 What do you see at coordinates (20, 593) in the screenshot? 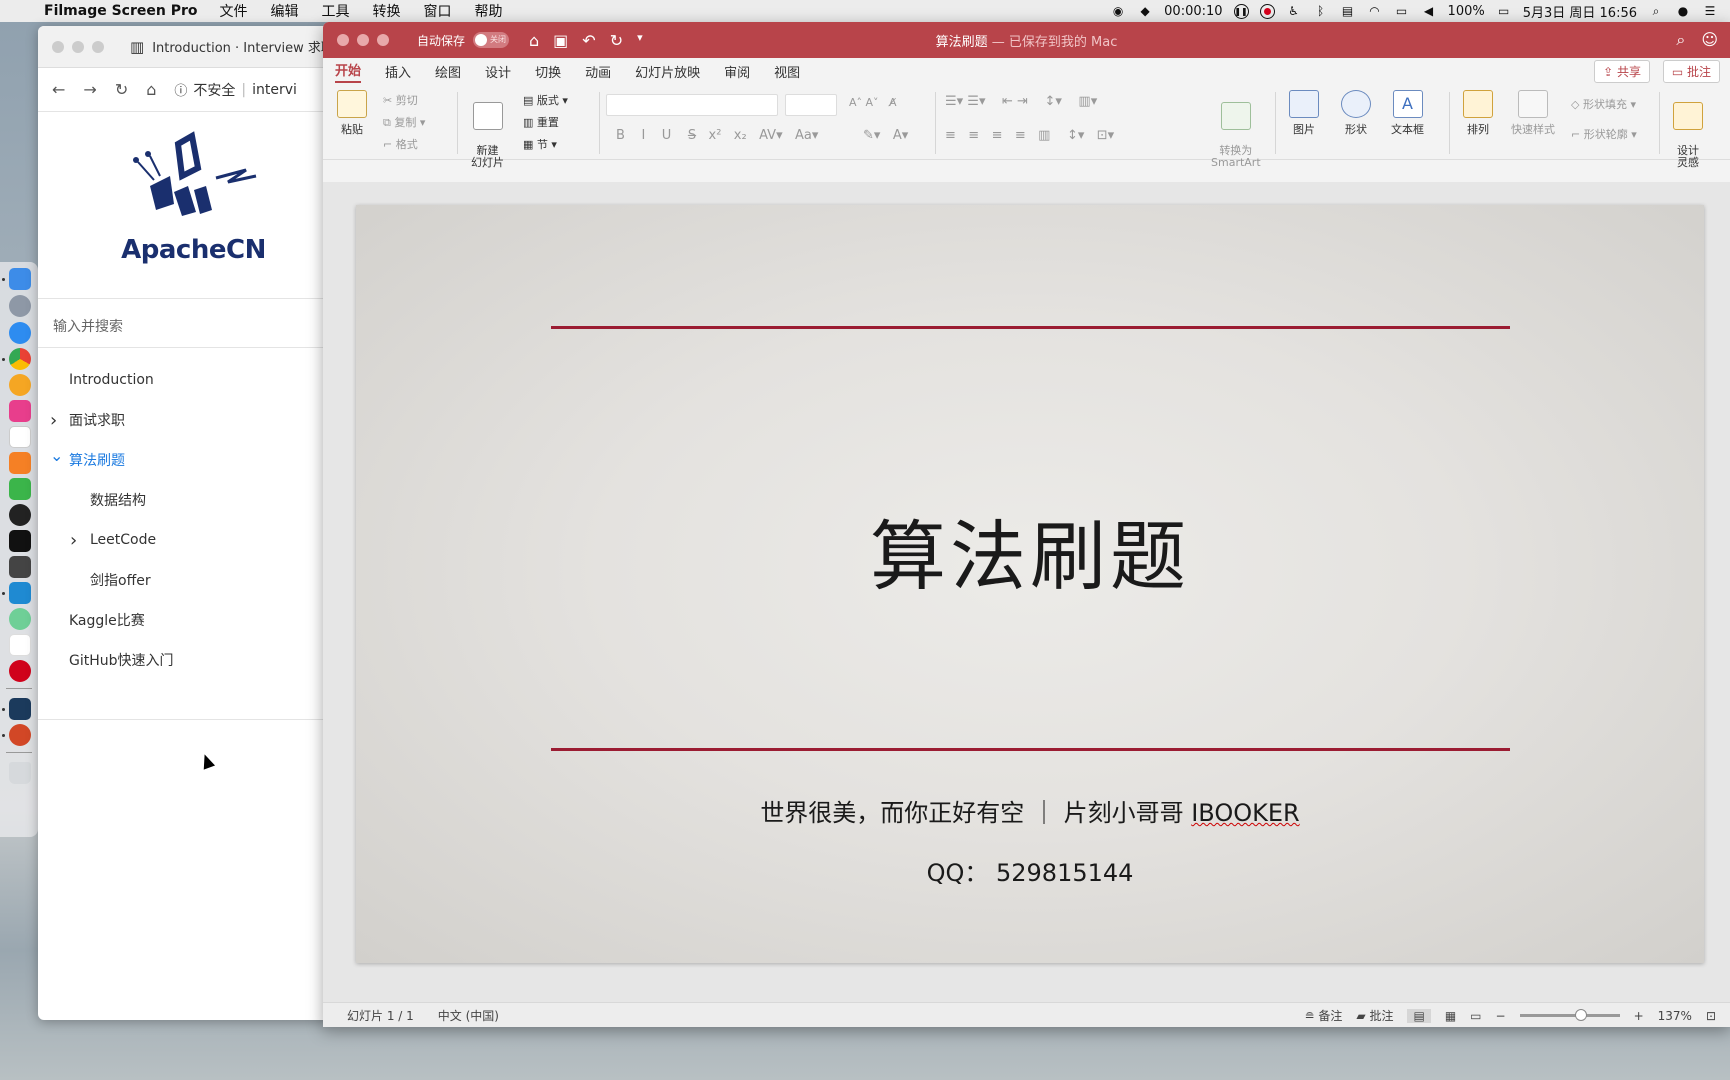
I see `vscode-icon` at bounding box center [20, 593].